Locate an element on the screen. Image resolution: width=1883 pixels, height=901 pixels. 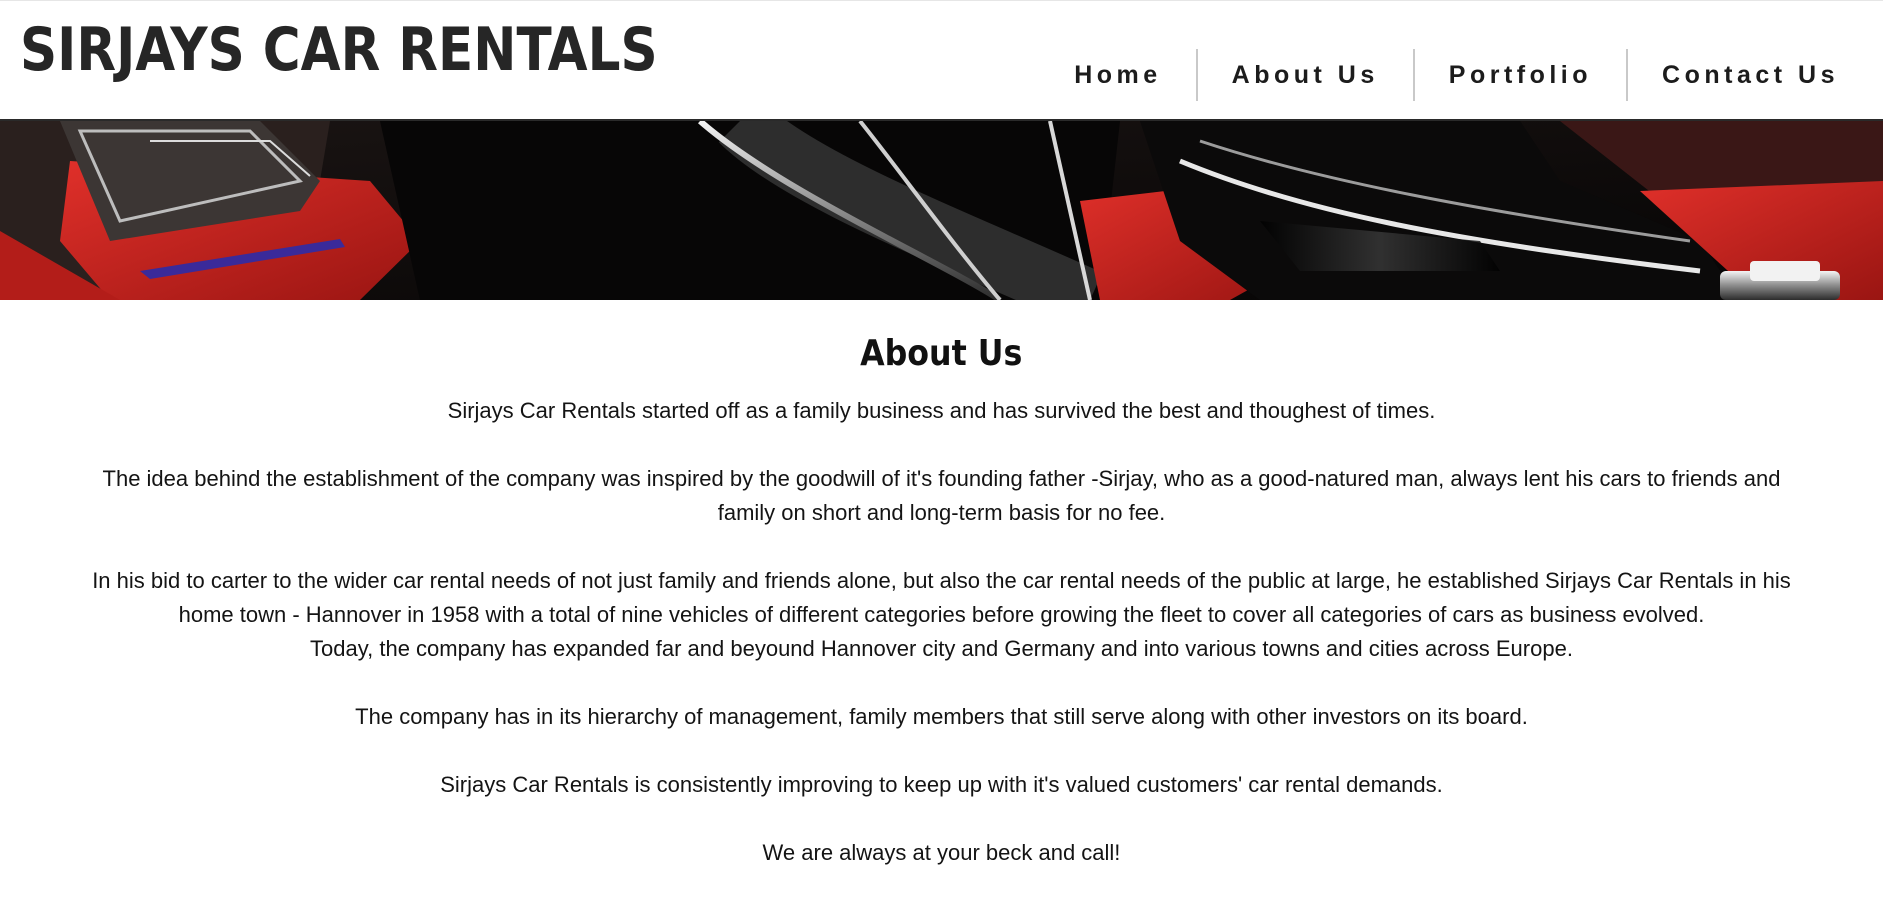
main-nav: Home About Us Portfolio Contact Us is located at coordinates (1456, 75).